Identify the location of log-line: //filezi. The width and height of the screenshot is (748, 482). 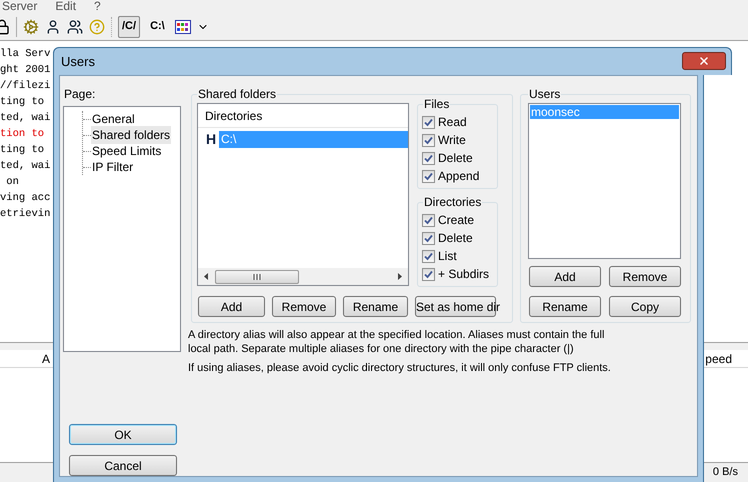
(25, 86).